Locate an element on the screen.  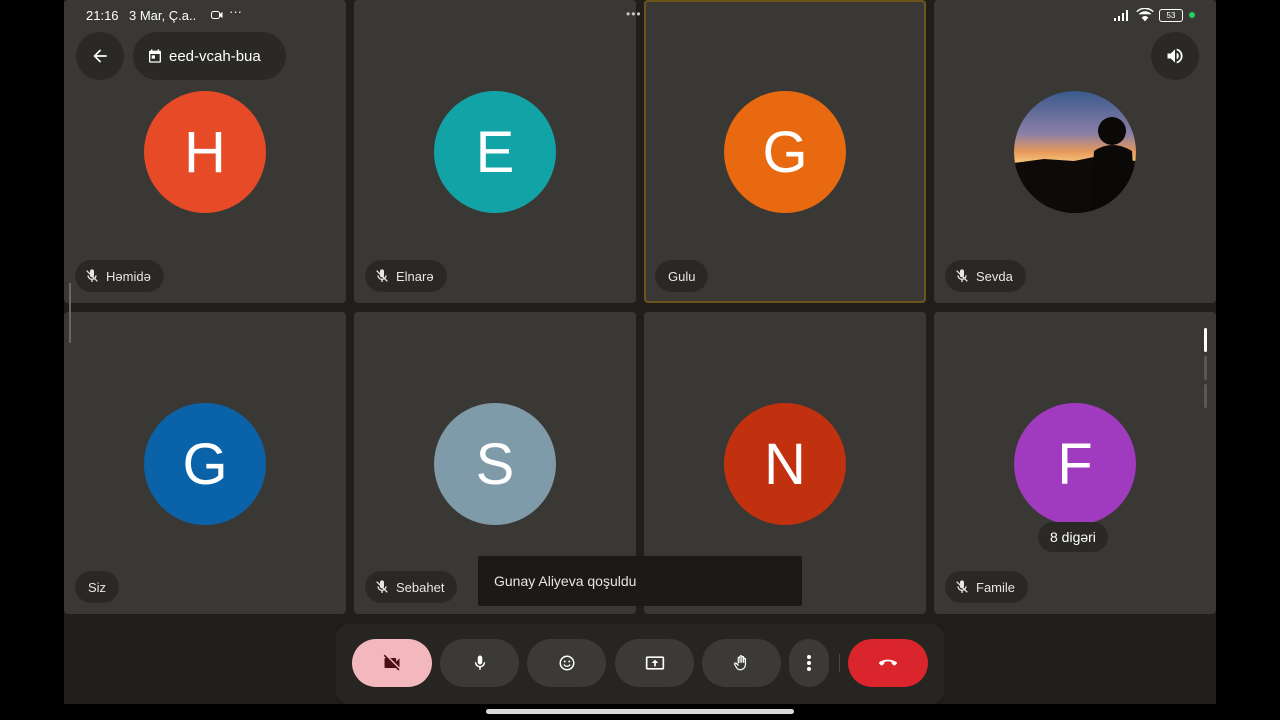
back-button is located at coordinates (100, 56).